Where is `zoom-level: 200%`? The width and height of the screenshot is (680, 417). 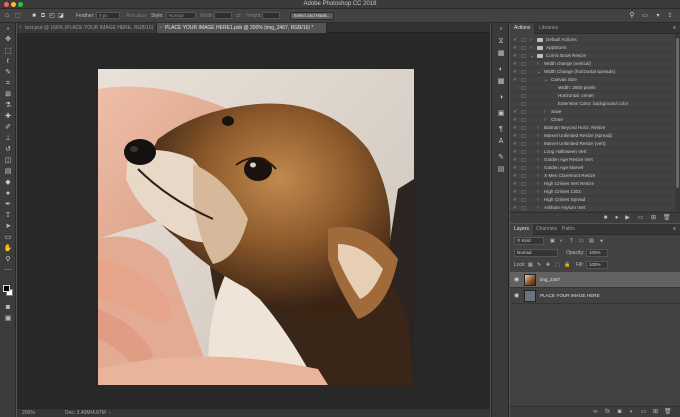
zoom-level: 200% is located at coordinates (28, 413).